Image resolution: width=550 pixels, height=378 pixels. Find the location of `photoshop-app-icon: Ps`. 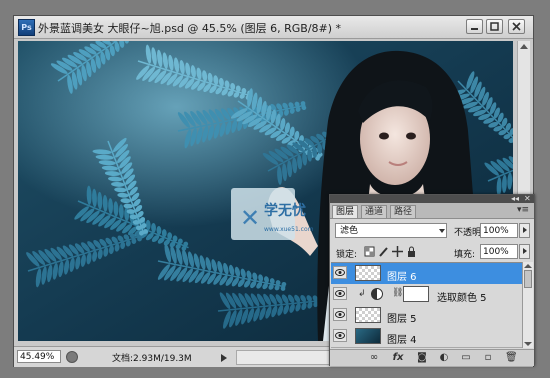

photoshop-app-icon: Ps is located at coordinates (26, 27).